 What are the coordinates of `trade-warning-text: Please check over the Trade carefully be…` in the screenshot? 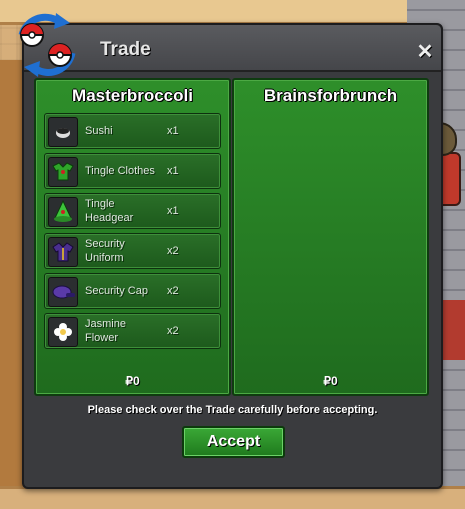 It's located at (232, 410).